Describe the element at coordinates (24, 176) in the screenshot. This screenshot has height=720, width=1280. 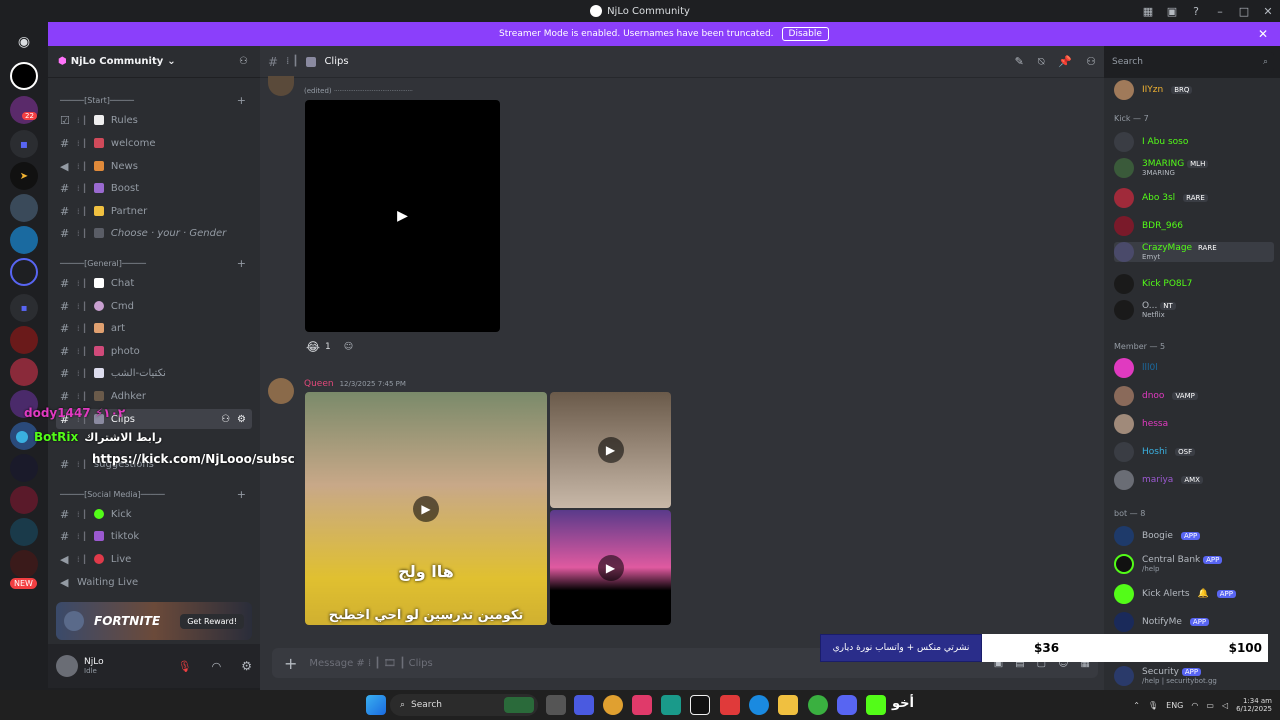
I see `server-icon: ➤` at that location.